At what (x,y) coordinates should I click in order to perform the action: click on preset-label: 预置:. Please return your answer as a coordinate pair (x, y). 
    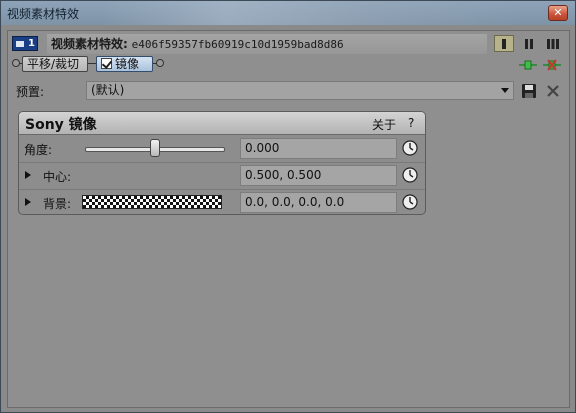
    Looking at the image, I should click on (30, 92).